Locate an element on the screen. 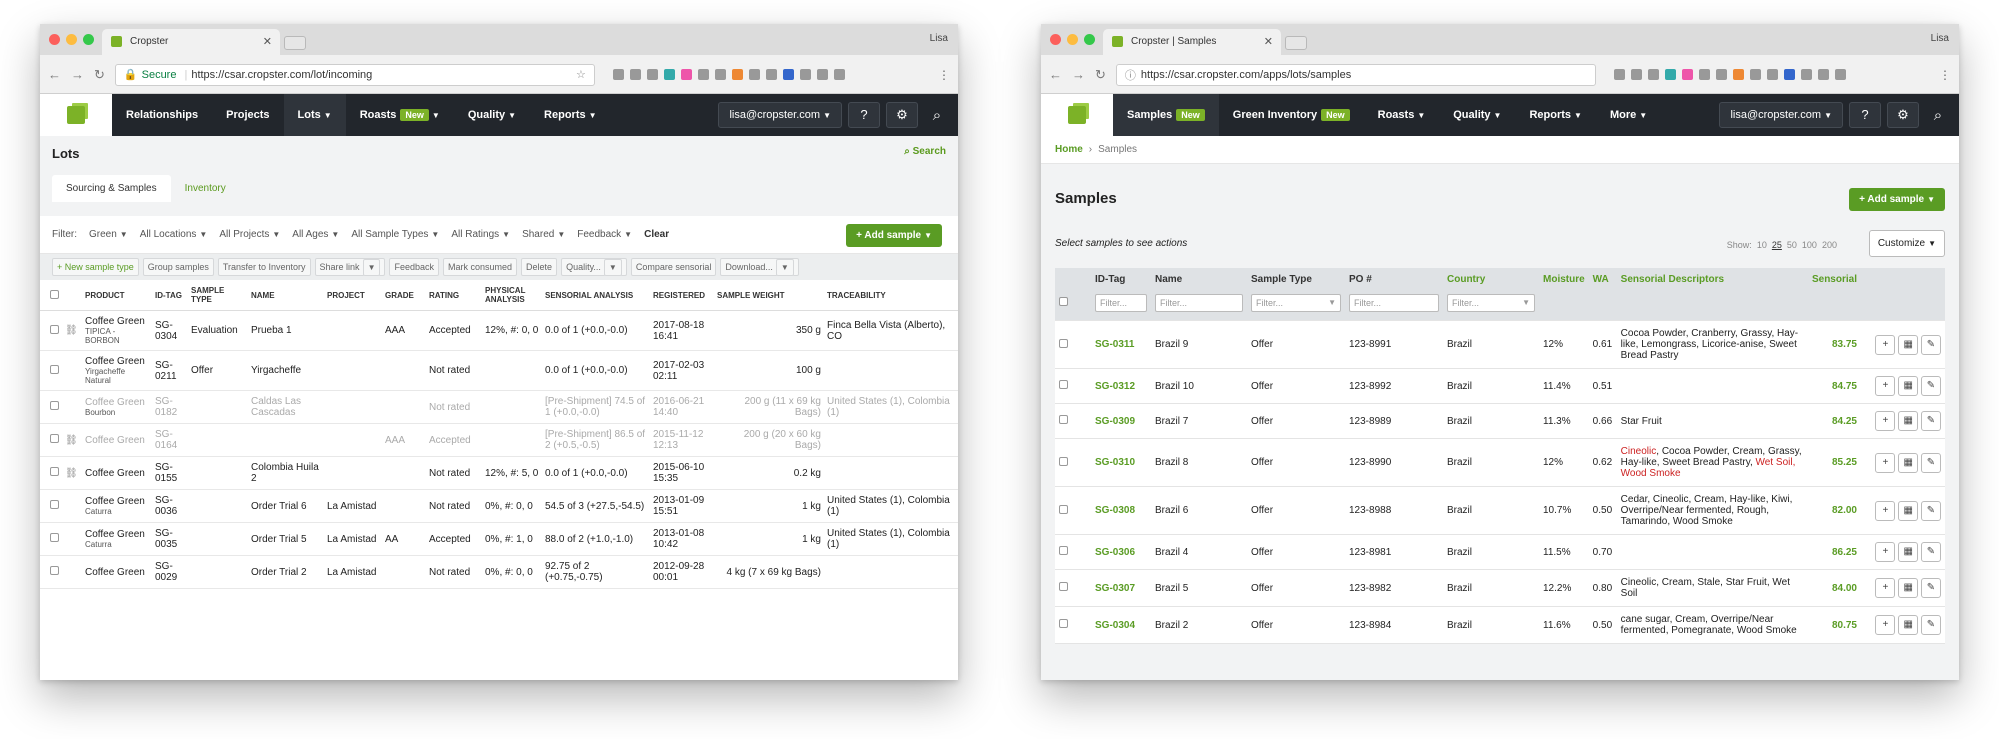 The image size is (1999, 739). filter-green: Green ▼ is located at coordinates (108, 234).